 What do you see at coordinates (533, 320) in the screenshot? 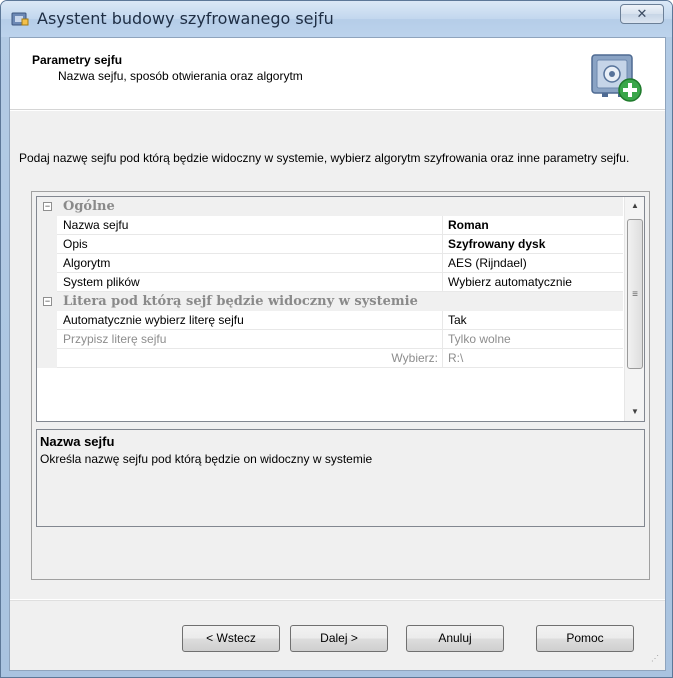
I see `property-value: Tak` at bounding box center [533, 320].